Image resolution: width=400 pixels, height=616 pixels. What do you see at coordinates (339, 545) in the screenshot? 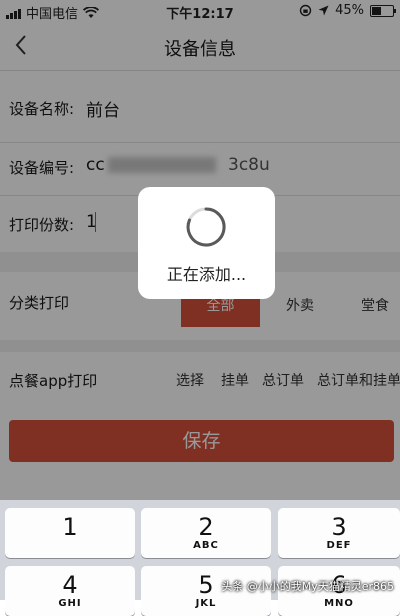
I see `key-letters: DEF` at bounding box center [339, 545].